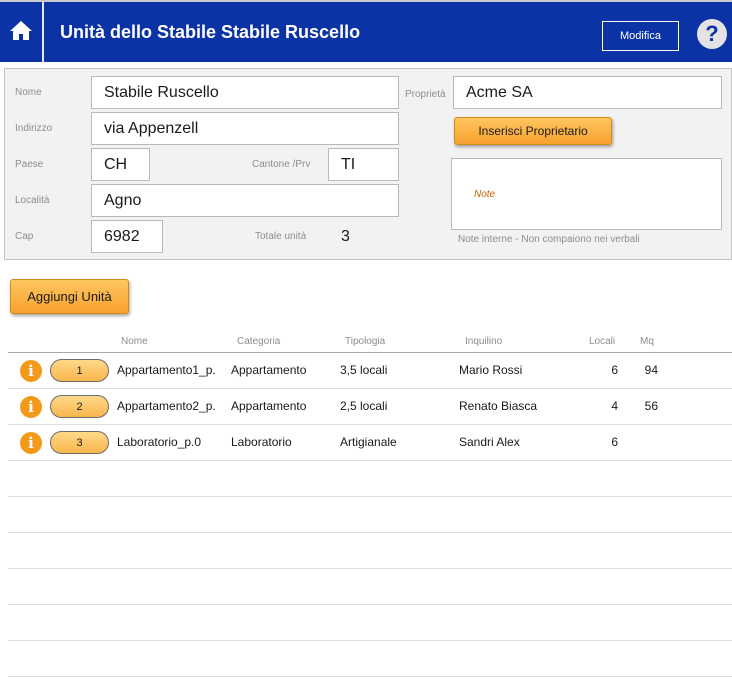 The height and width of the screenshot is (698, 732). What do you see at coordinates (69, 296) in the screenshot?
I see `add-unit-button: Aggiungi Unità` at bounding box center [69, 296].